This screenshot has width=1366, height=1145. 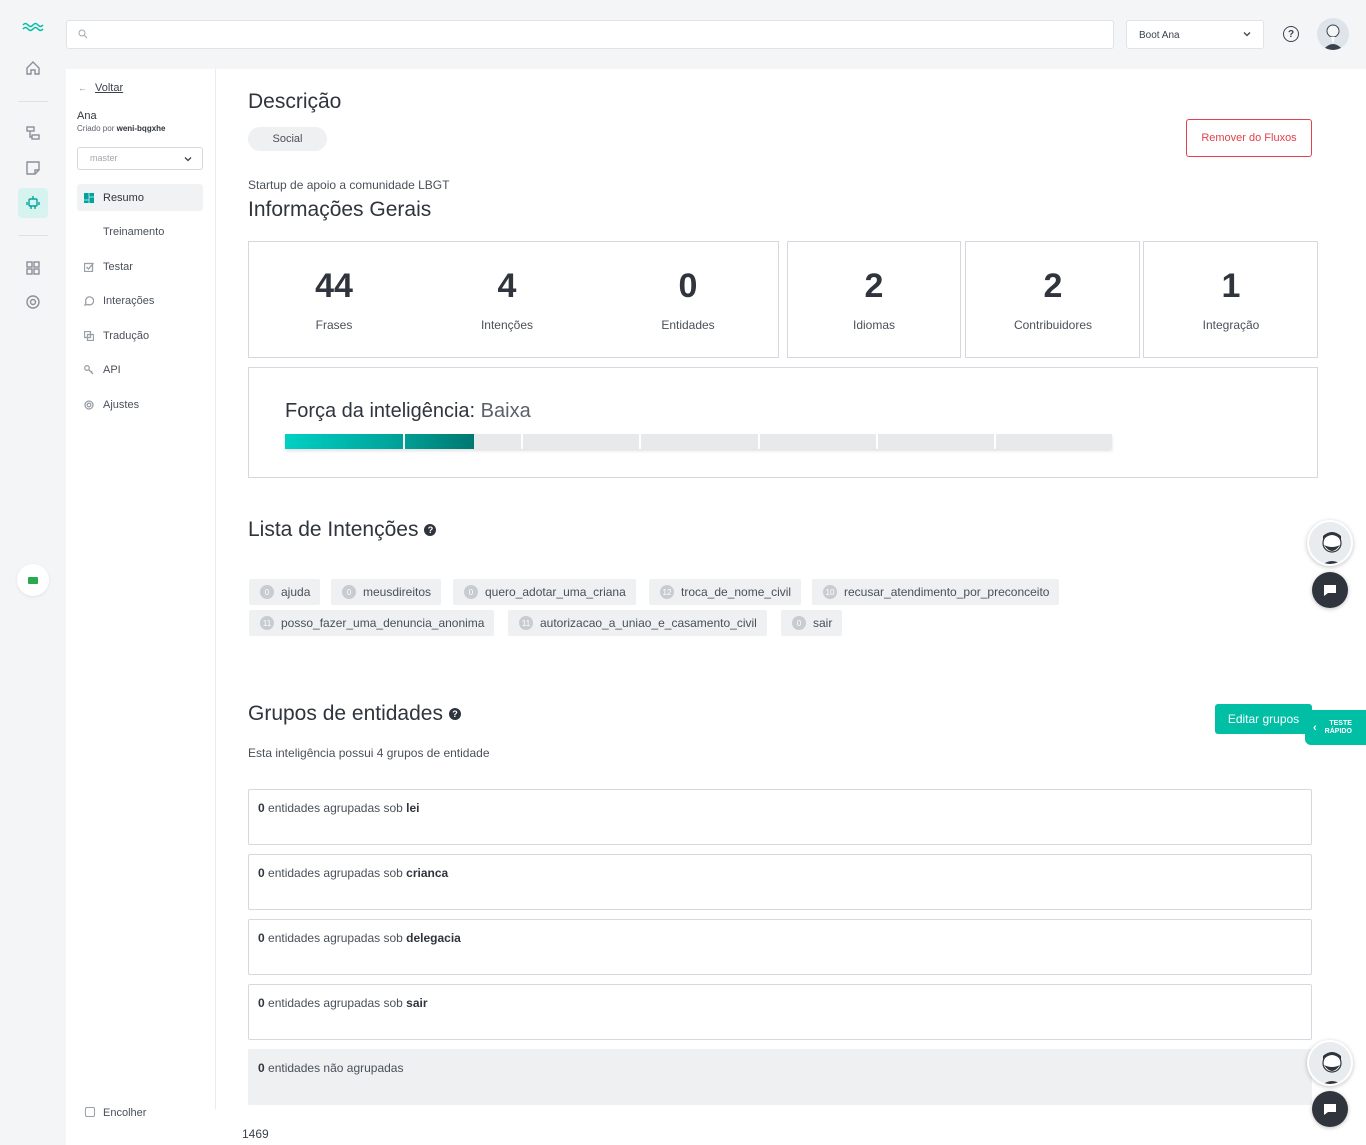 I want to click on sidebar-item-traducao: Tradução, so click(x=140, y=335).